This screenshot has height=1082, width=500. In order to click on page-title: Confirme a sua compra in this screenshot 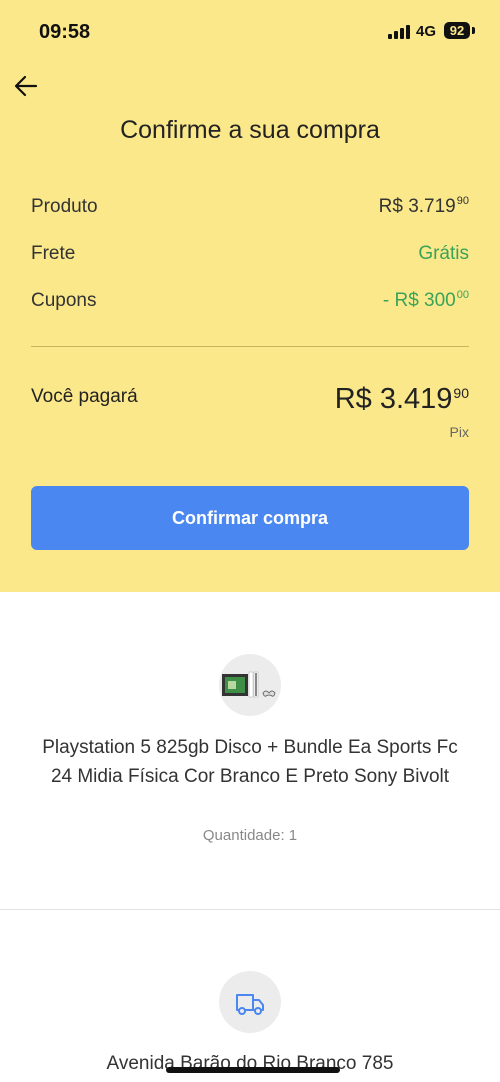, I will do `click(250, 130)`.